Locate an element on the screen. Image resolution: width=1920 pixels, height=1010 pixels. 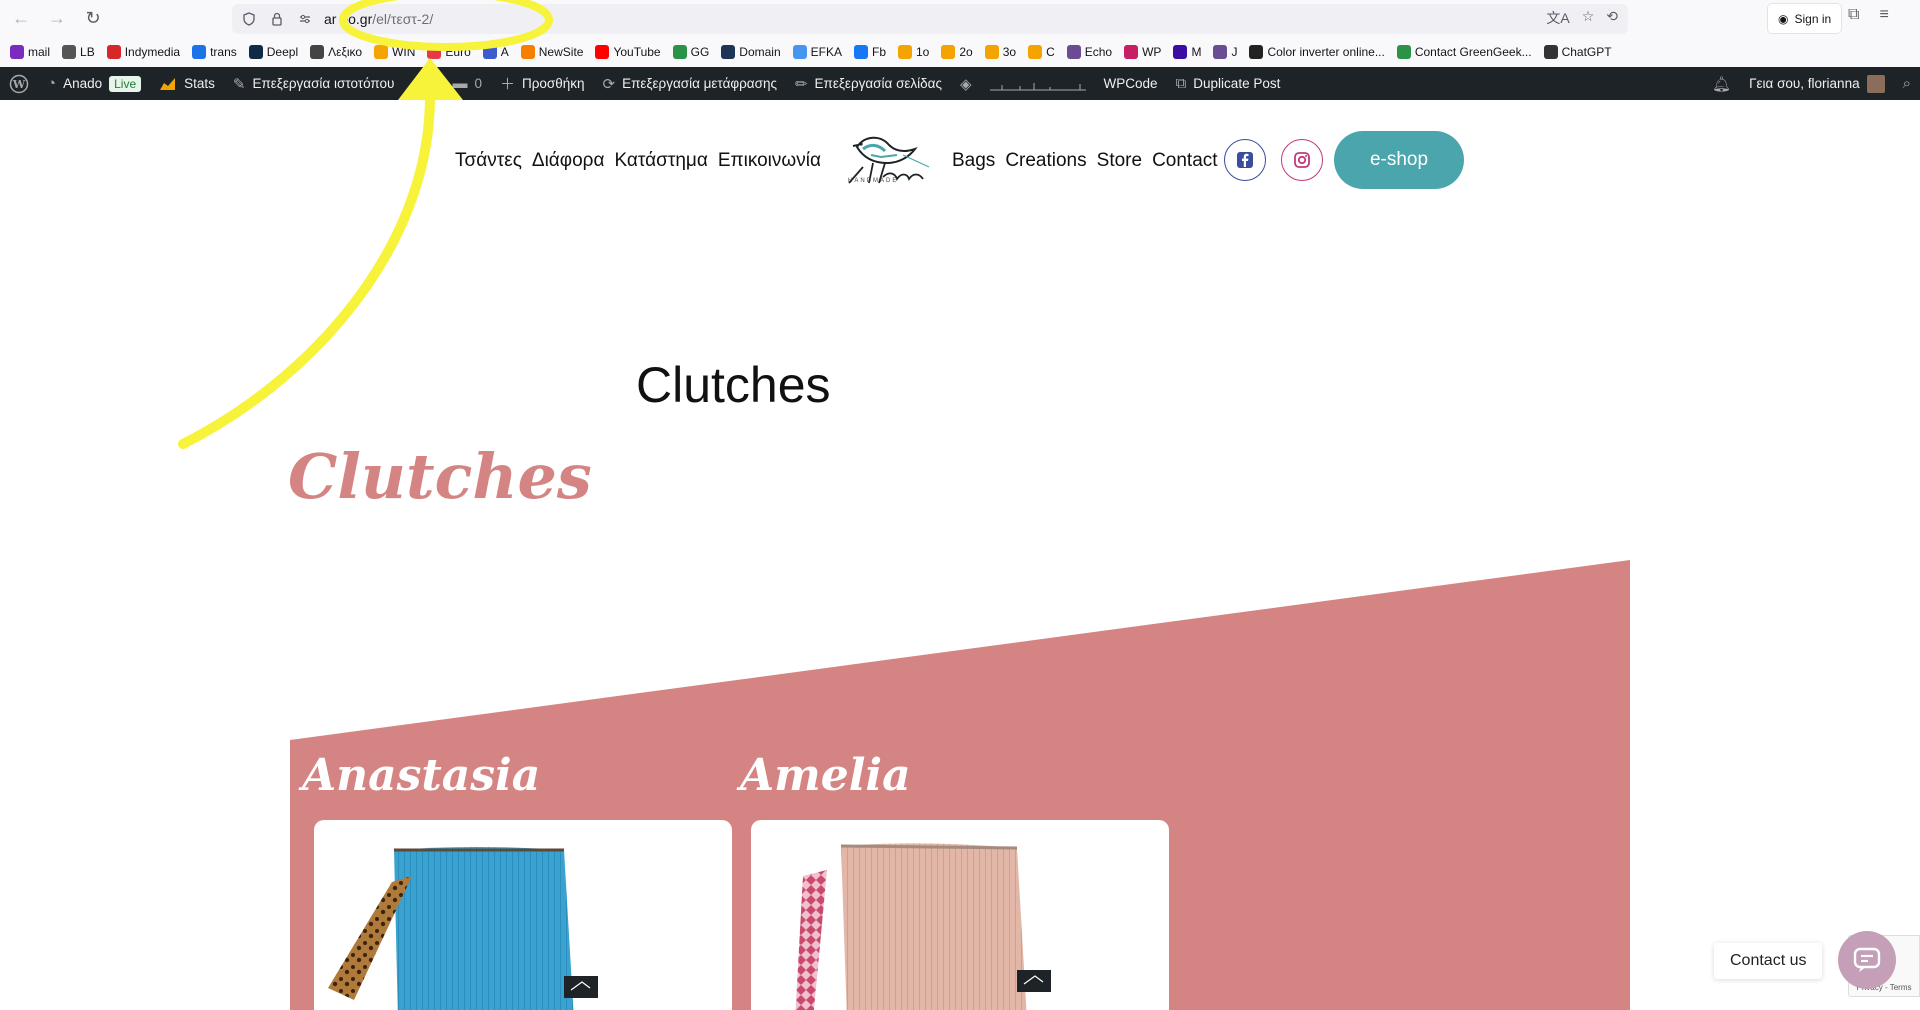
chat-button is located at coordinates (1867, 960).